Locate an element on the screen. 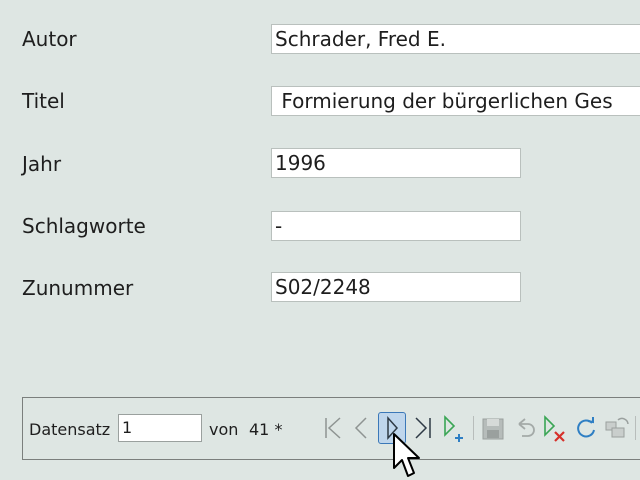 This screenshot has height=480, width=640. refresh-button is located at coordinates (586, 428).